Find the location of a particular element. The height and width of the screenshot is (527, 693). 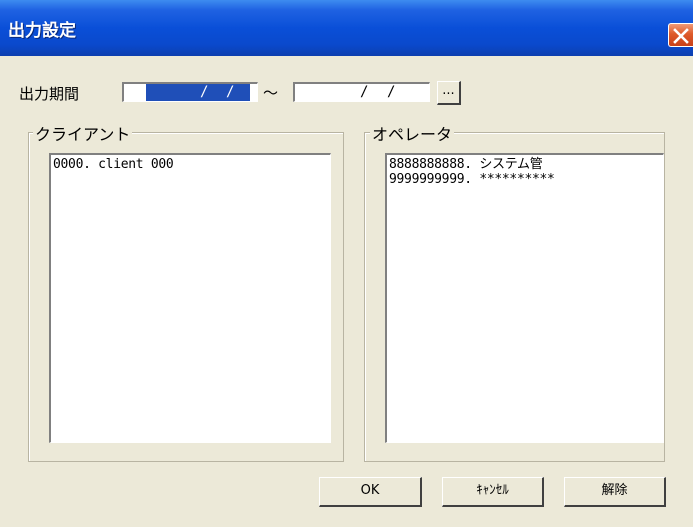

period-from-selection: / / is located at coordinates (198, 92).